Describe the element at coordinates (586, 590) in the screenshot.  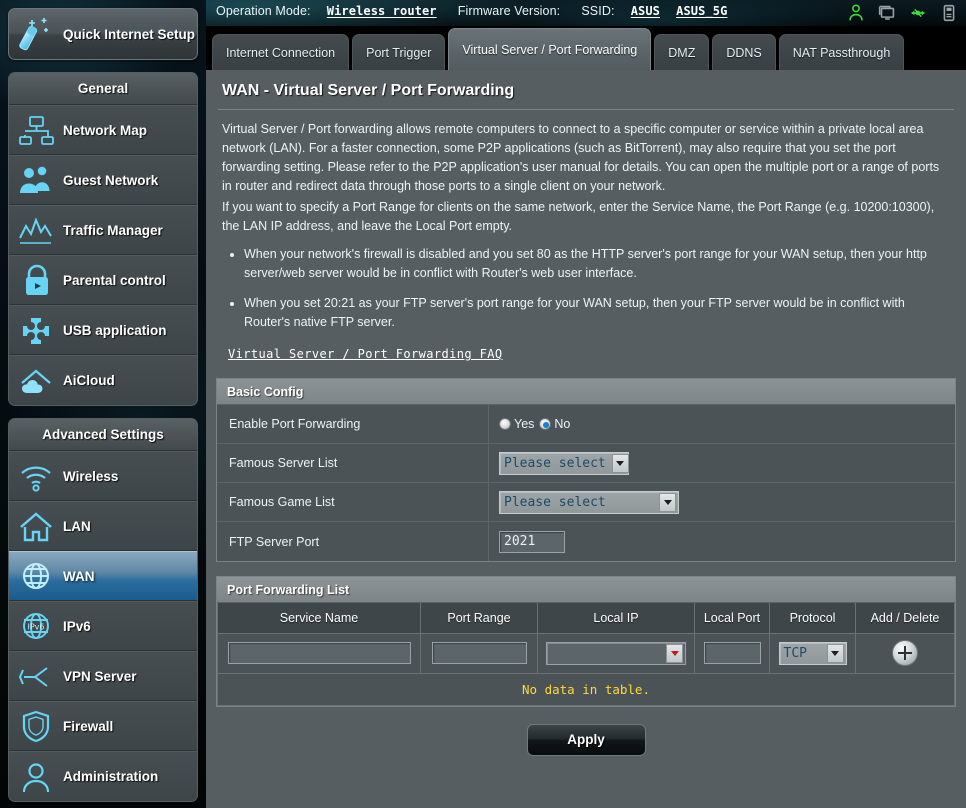
I see `port-forwarding-list-header: Port Forwarding List` at that location.